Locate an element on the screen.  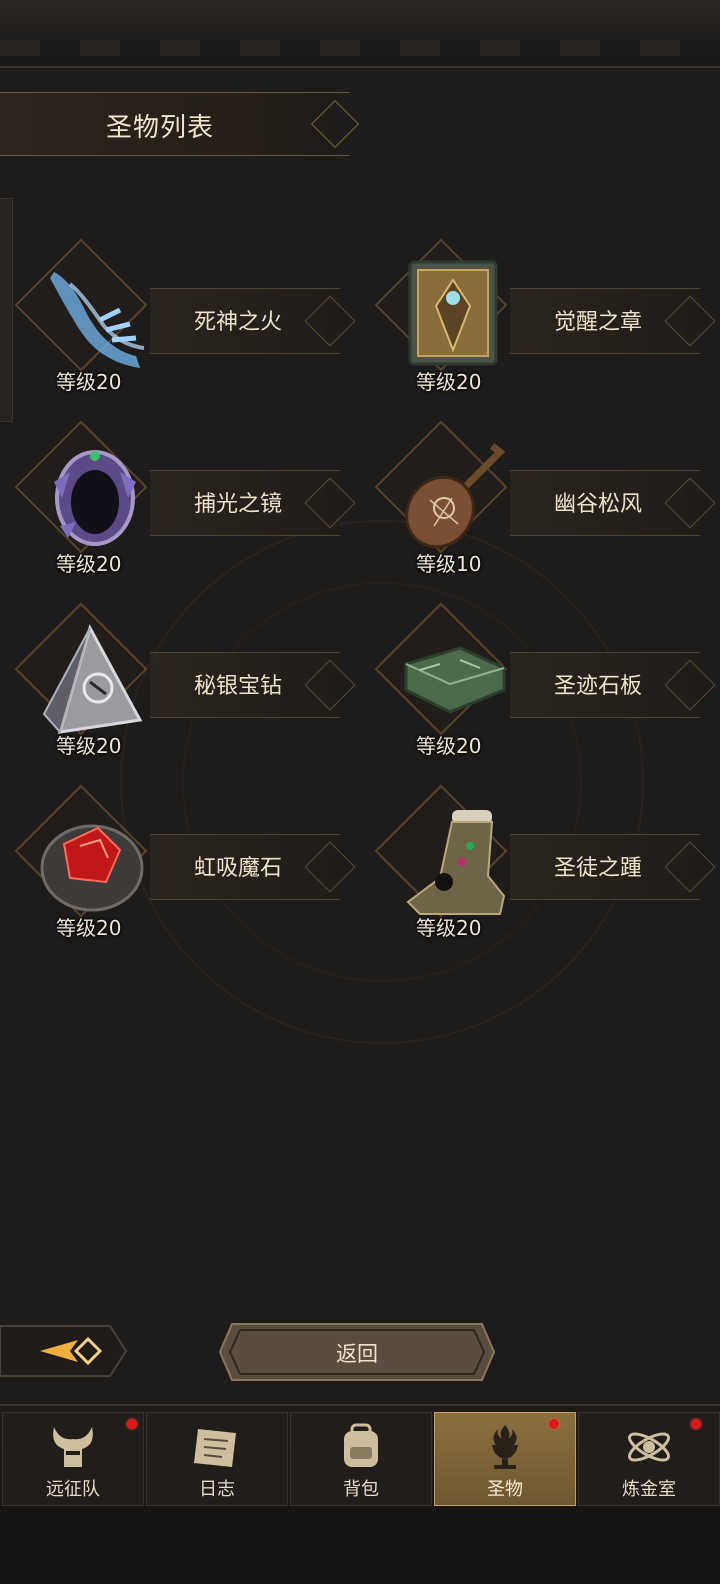
tab-alchemy: 炼金室 is located at coordinates (649, 1459).